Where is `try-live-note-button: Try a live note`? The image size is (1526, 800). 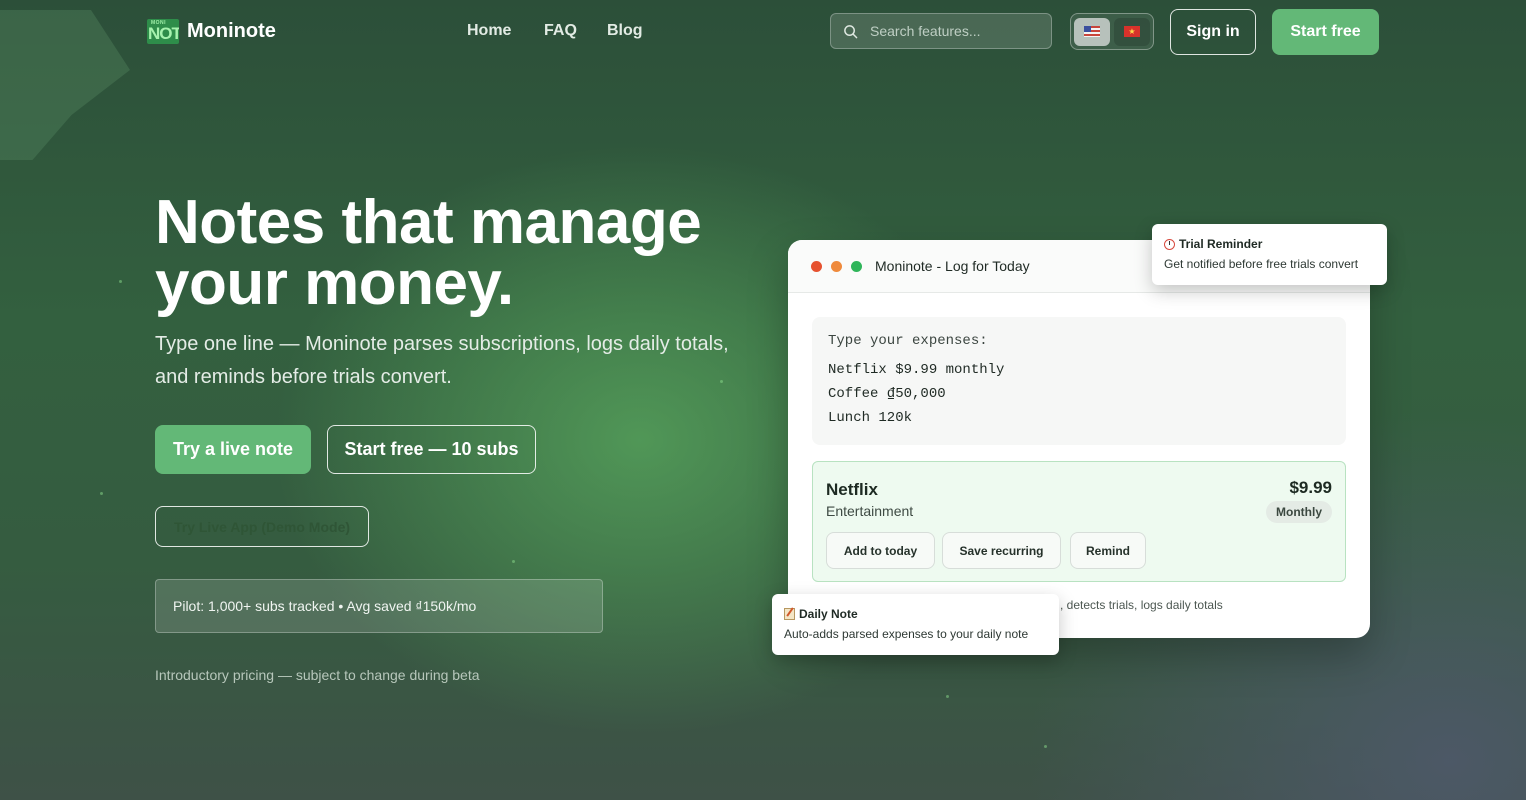
try-live-note-button: Try a live note is located at coordinates (233, 449).